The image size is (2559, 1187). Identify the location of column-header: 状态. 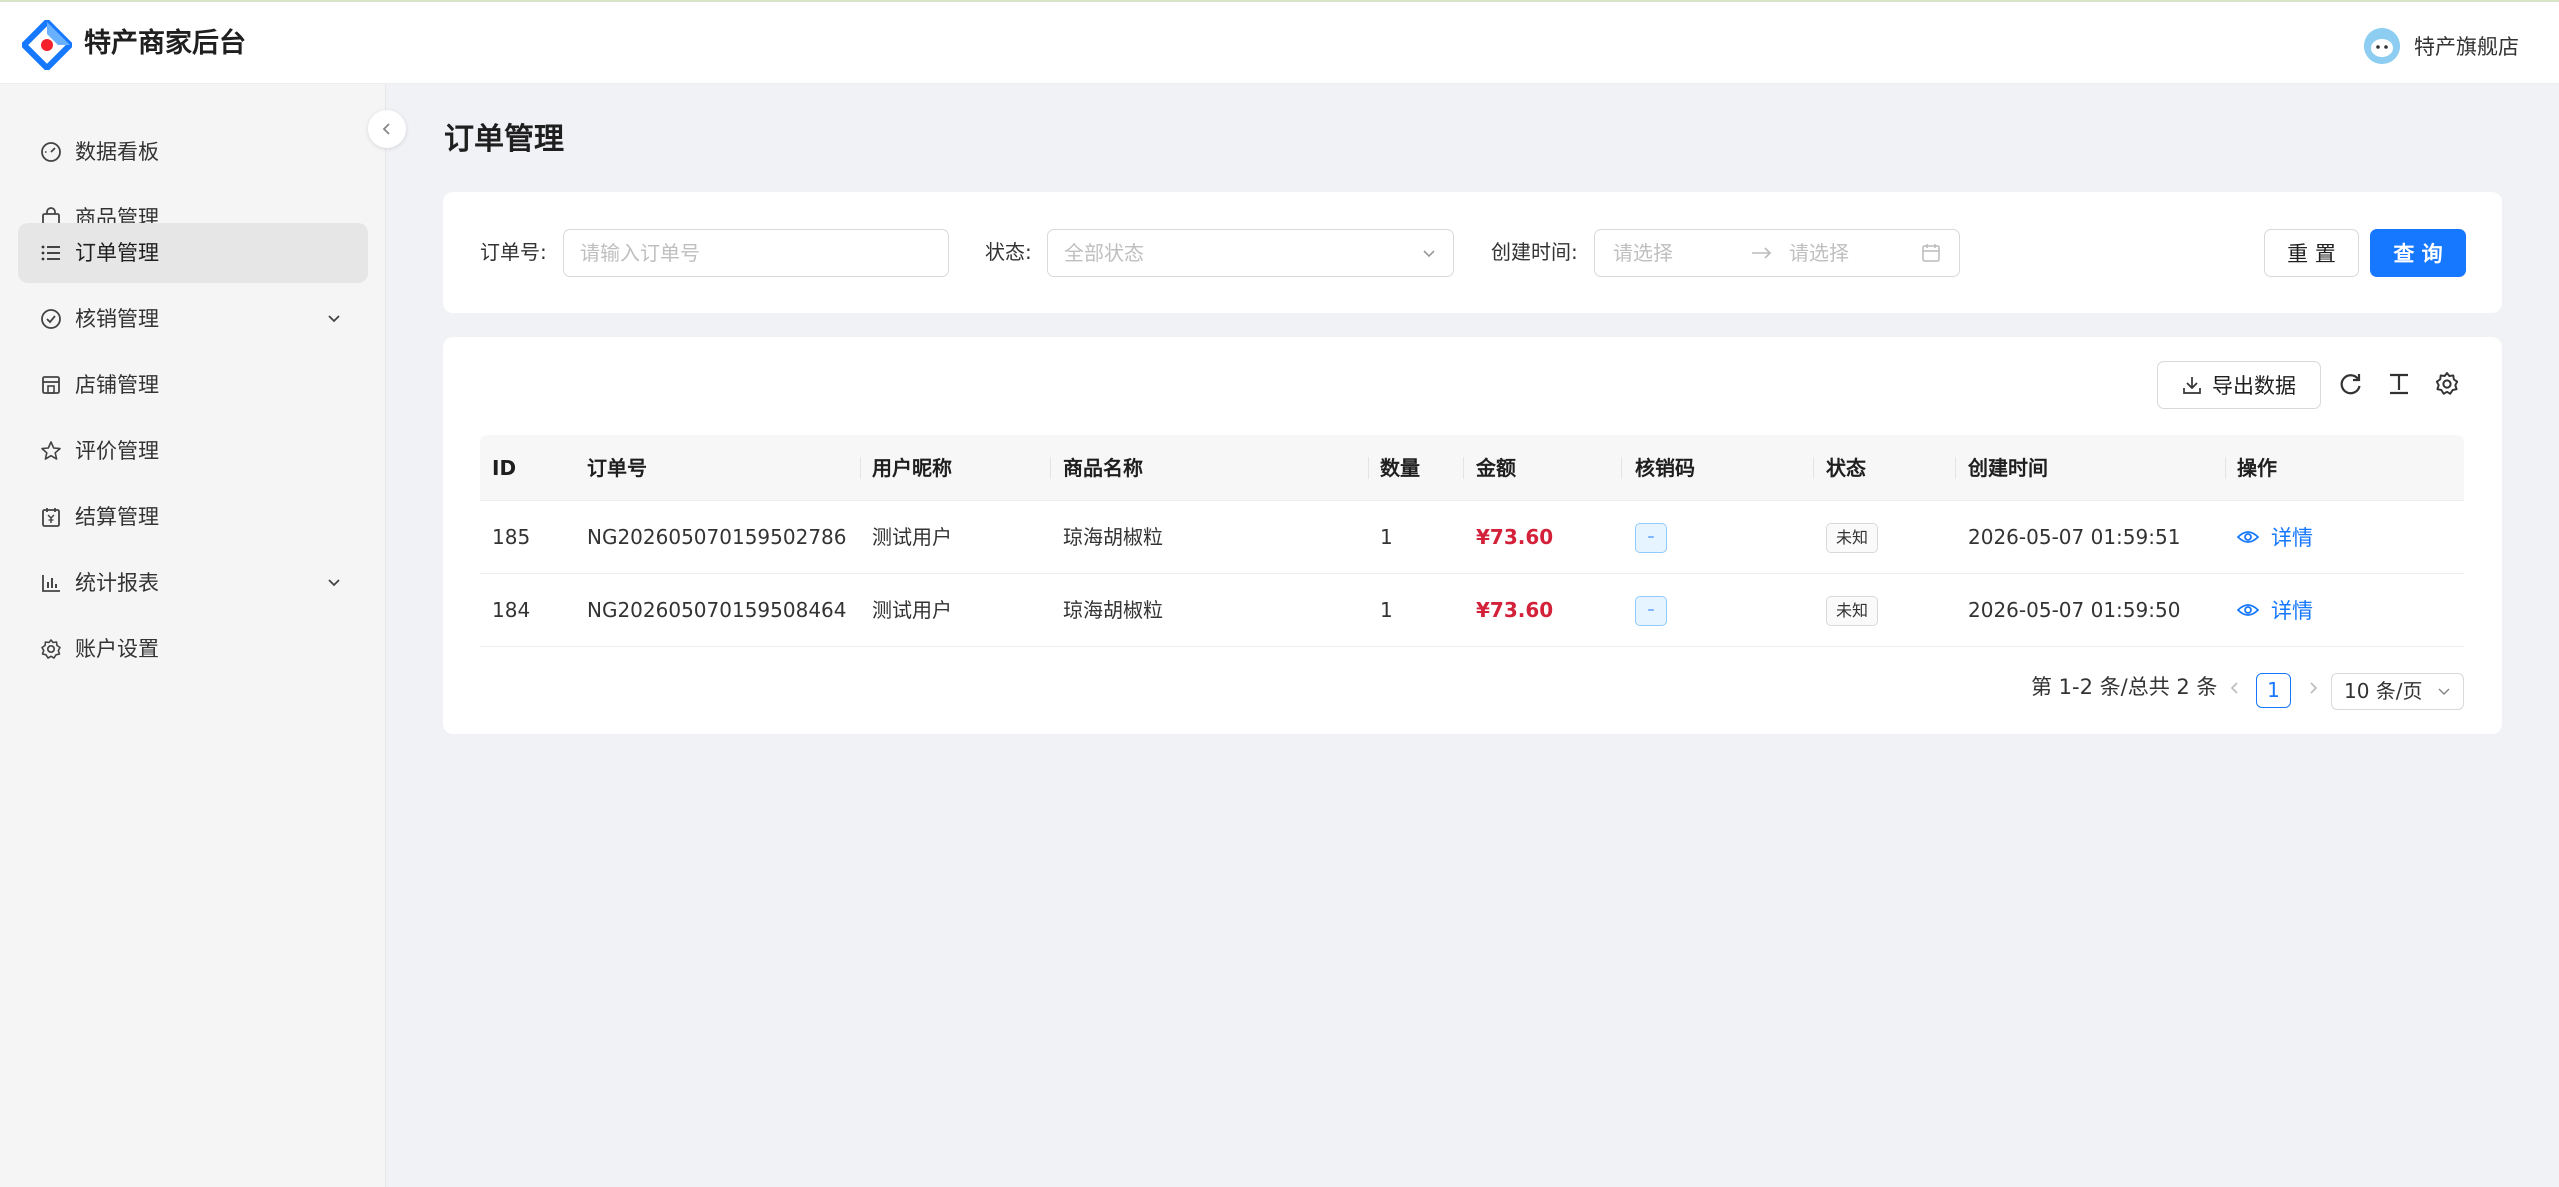
(1846, 468).